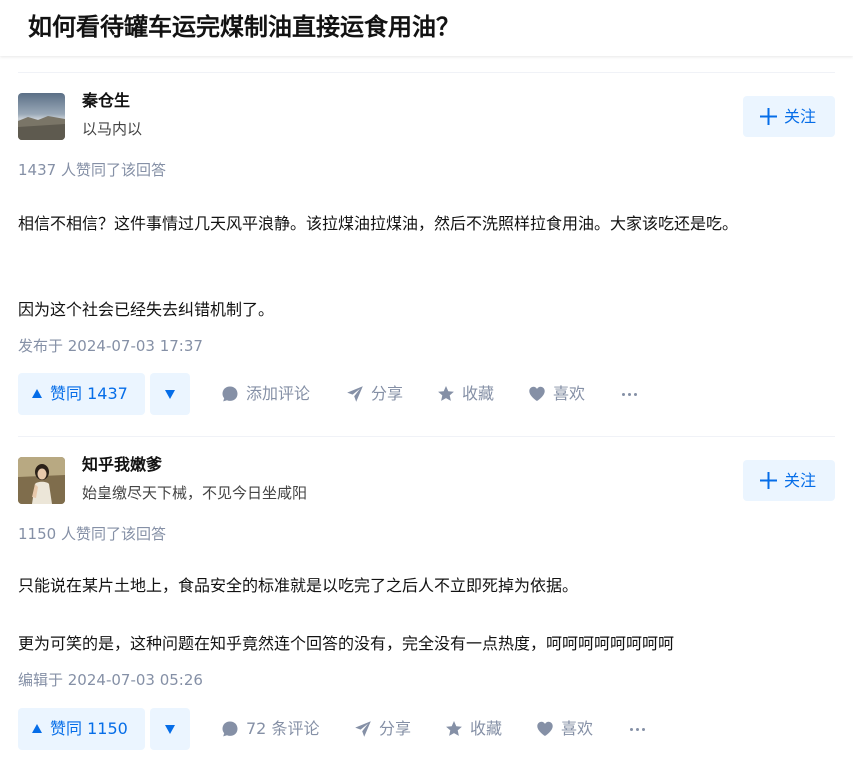  Describe the element at coordinates (106, 101) in the screenshot. I see `author-name: 秦仓生` at that location.